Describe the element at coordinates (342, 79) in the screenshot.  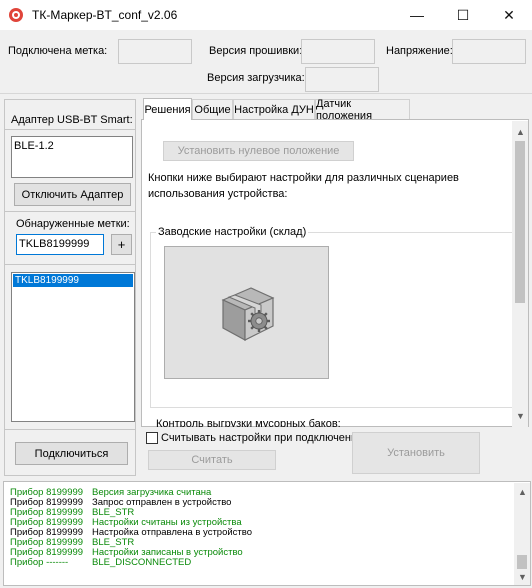
I see `bootloader-field` at that location.